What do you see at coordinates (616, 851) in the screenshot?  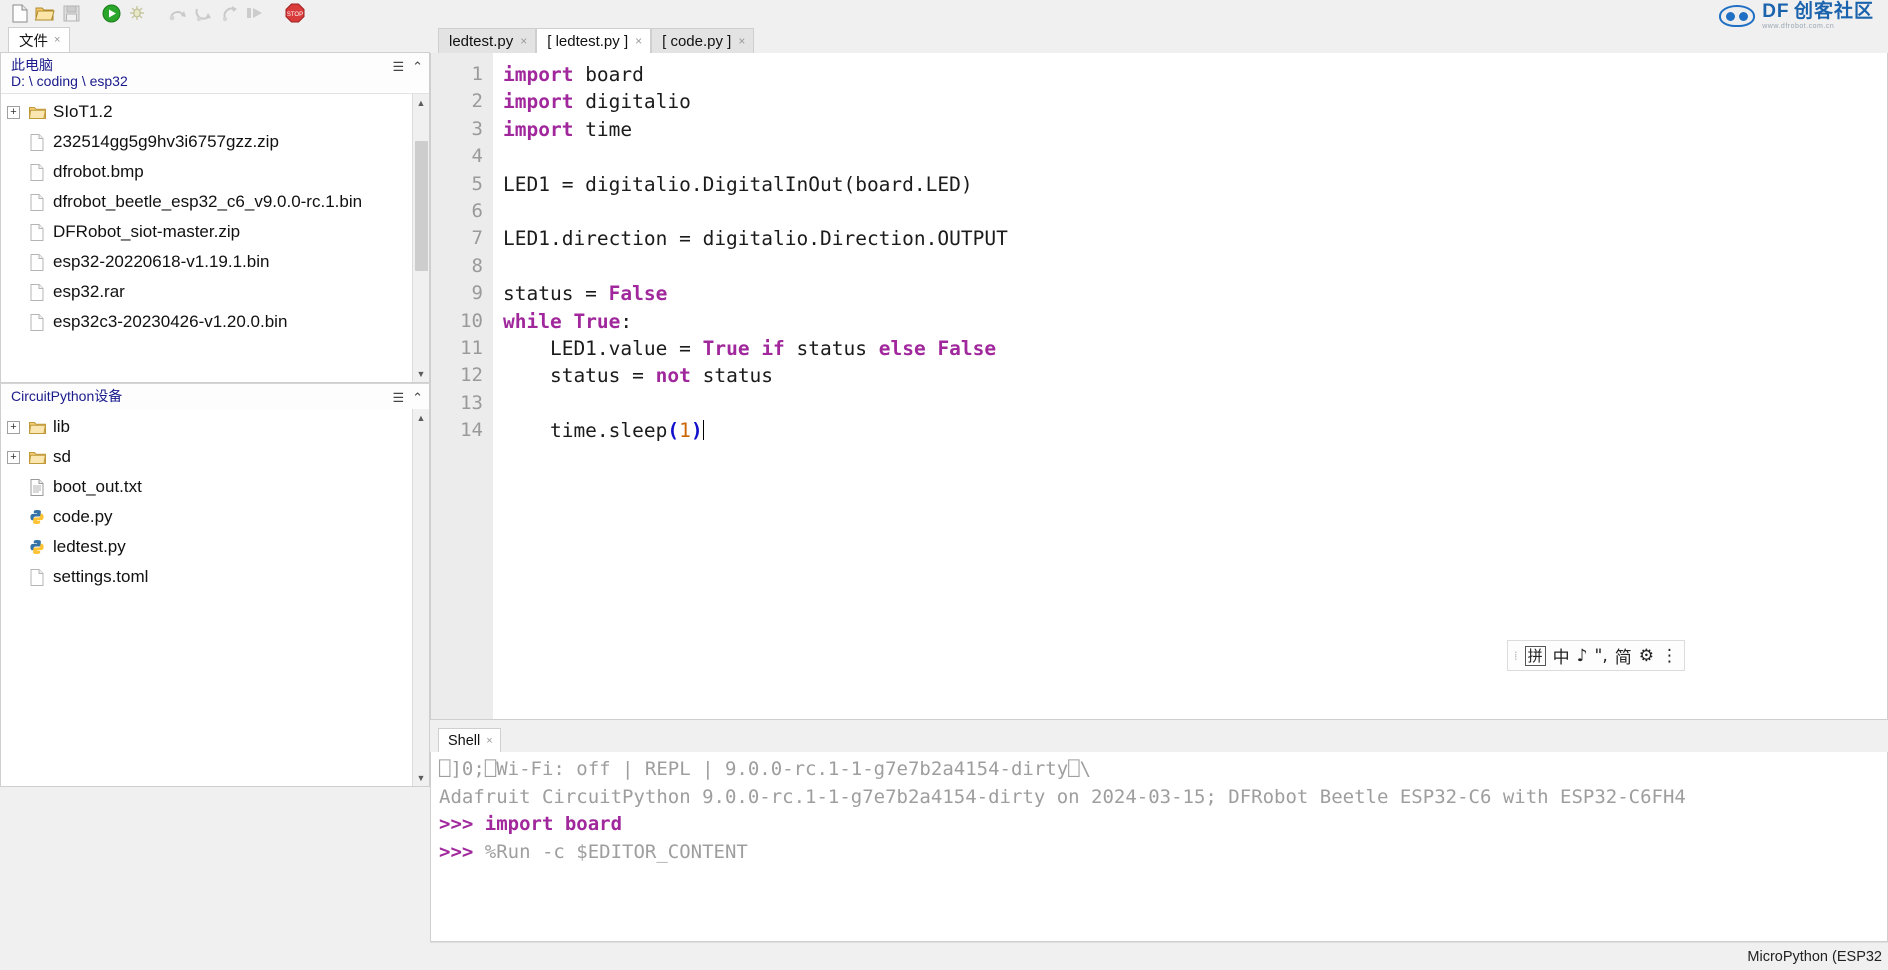 I see `shell-command: %Run -c $EDITOR_CONTENT` at bounding box center [616, 851].